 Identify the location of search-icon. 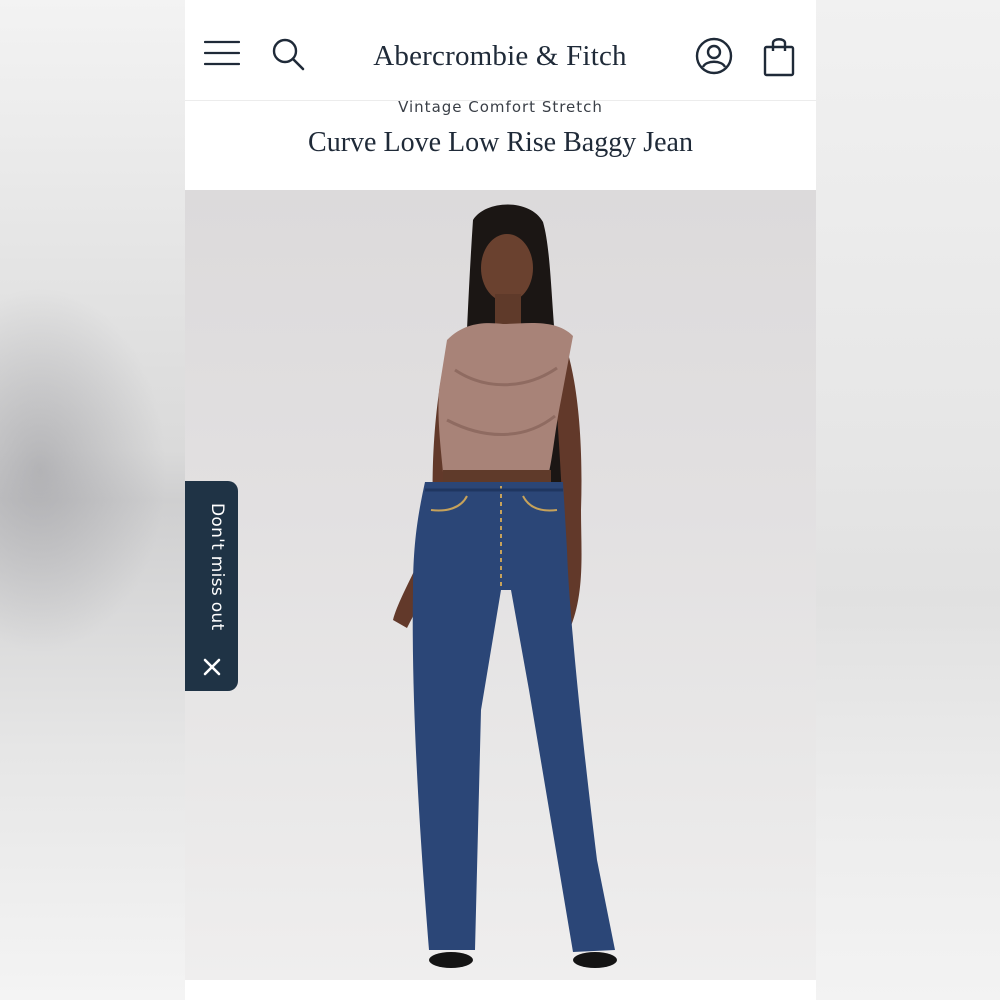
(288, 54).